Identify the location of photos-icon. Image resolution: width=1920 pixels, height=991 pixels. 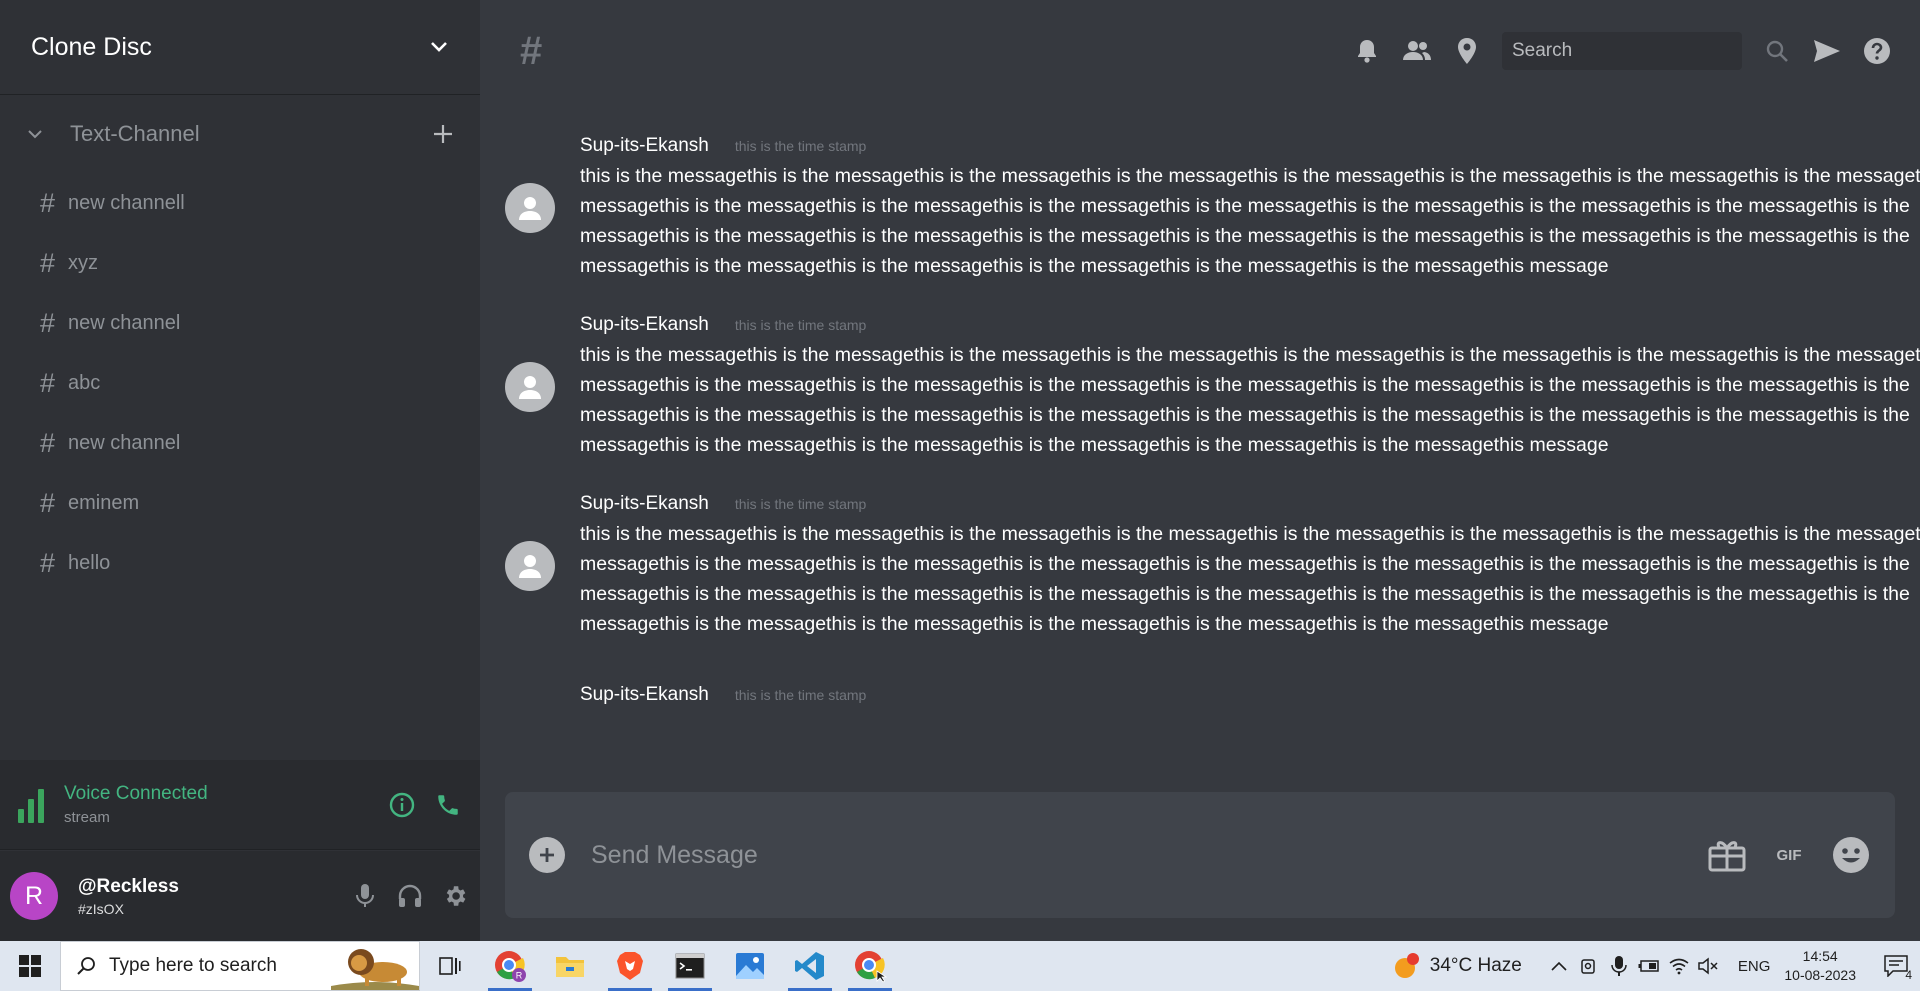
(750, 966).